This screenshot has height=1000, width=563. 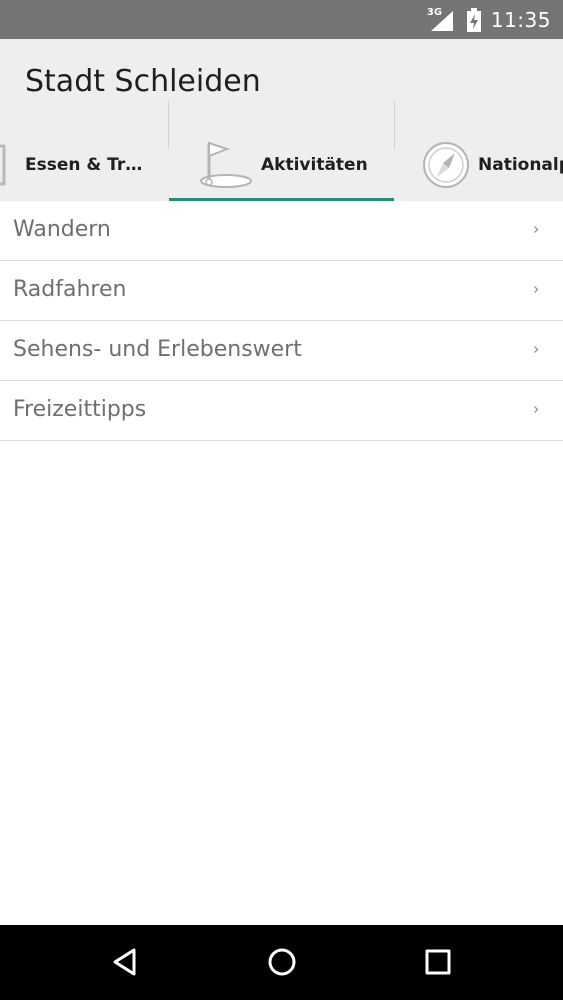 I want to click on status-bar: 3G 11:35, so click(x=281, y=19).